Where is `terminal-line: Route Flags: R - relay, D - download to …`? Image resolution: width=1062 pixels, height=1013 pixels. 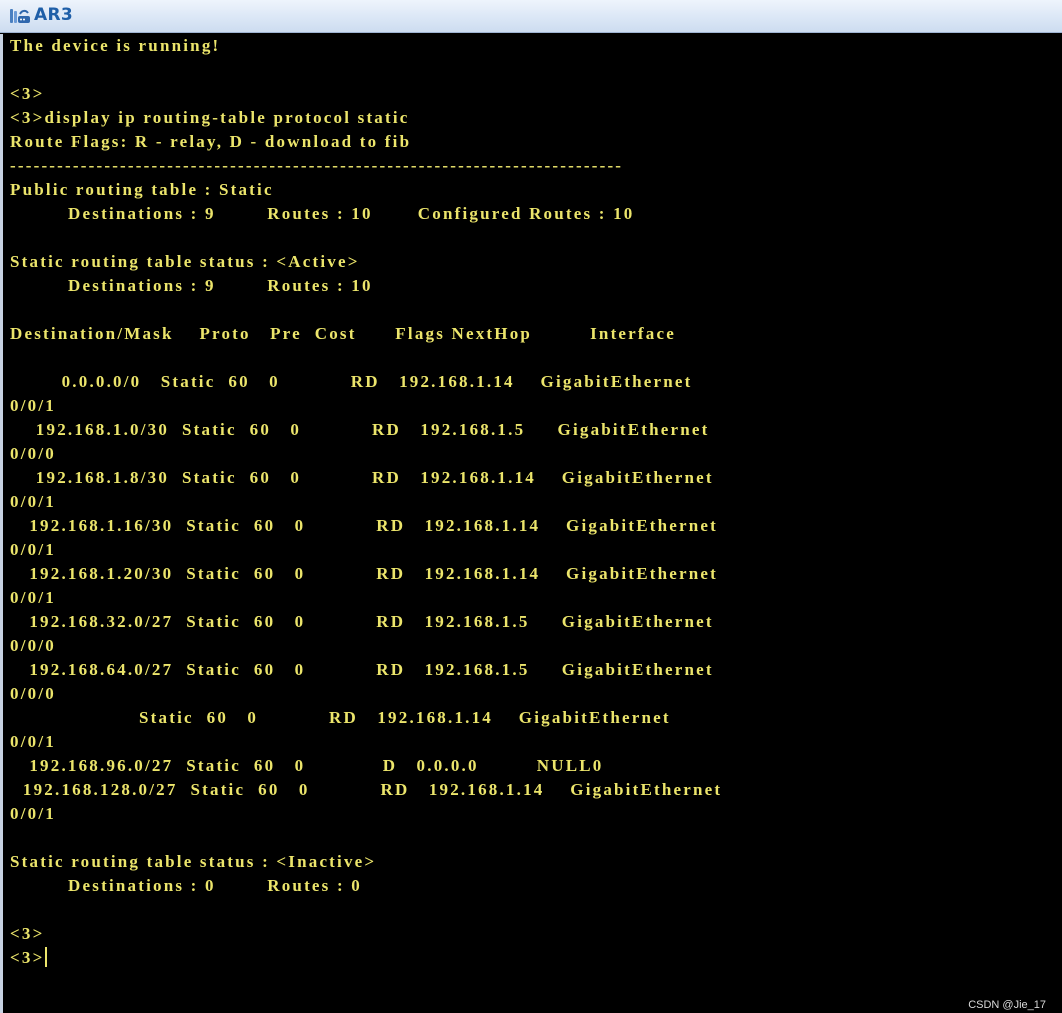 terminal-line: Route Flags: R - relay, D - download to … is located at coordinates (211, 141).